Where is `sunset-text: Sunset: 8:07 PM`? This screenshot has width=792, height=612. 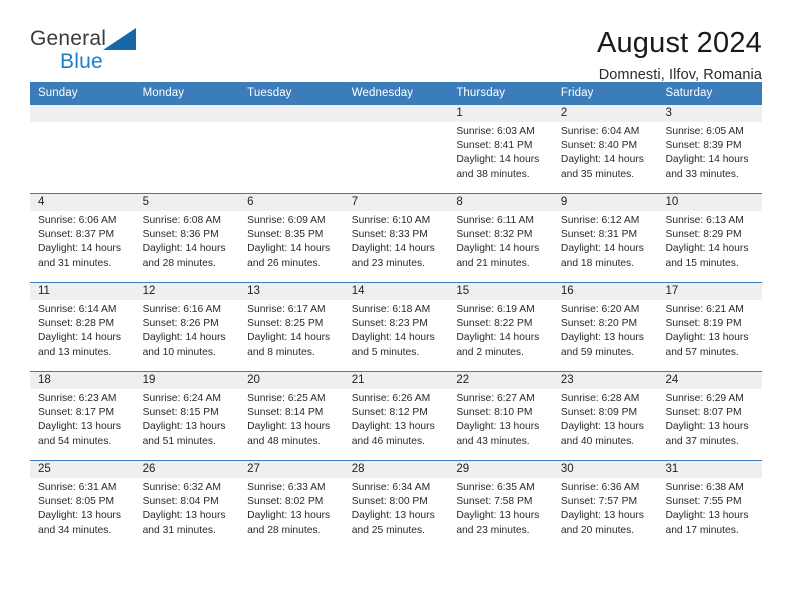 sunset-text: Sunset: 8:07 PM is located at coordinates (703, 413).